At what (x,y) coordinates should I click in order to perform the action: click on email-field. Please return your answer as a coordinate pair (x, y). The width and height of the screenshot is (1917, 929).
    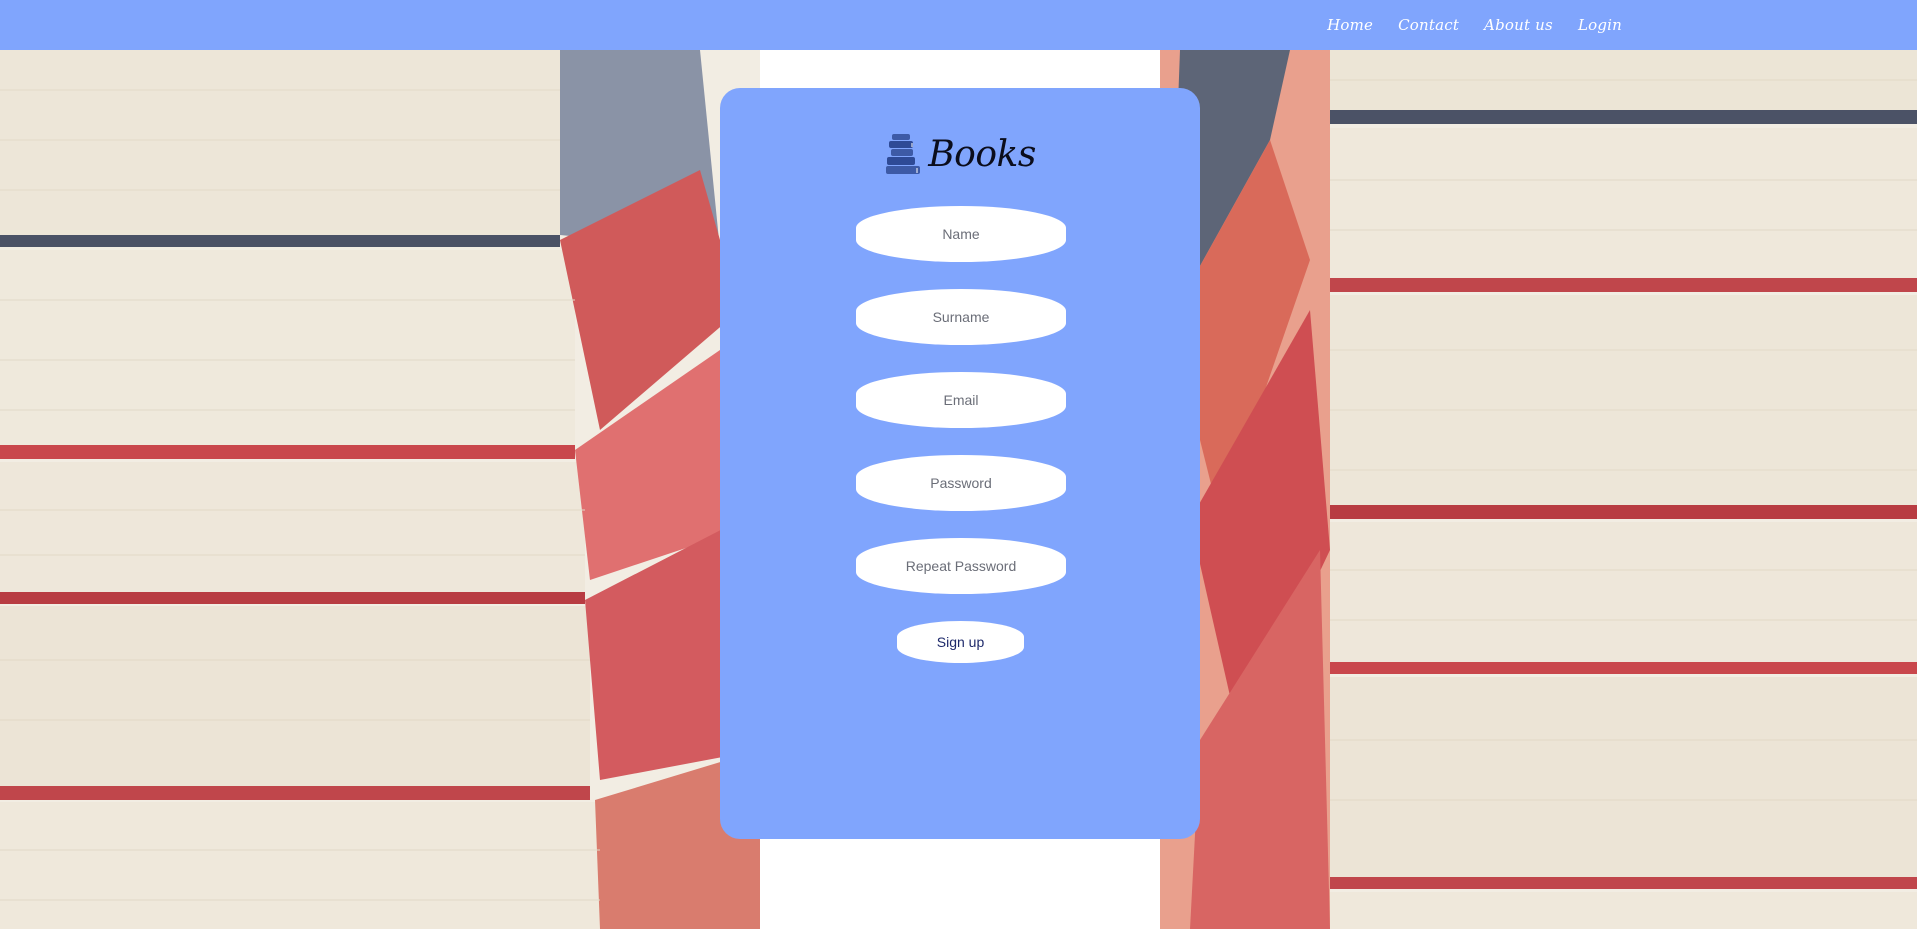
    Looking at the image, I should click on (961, 400).